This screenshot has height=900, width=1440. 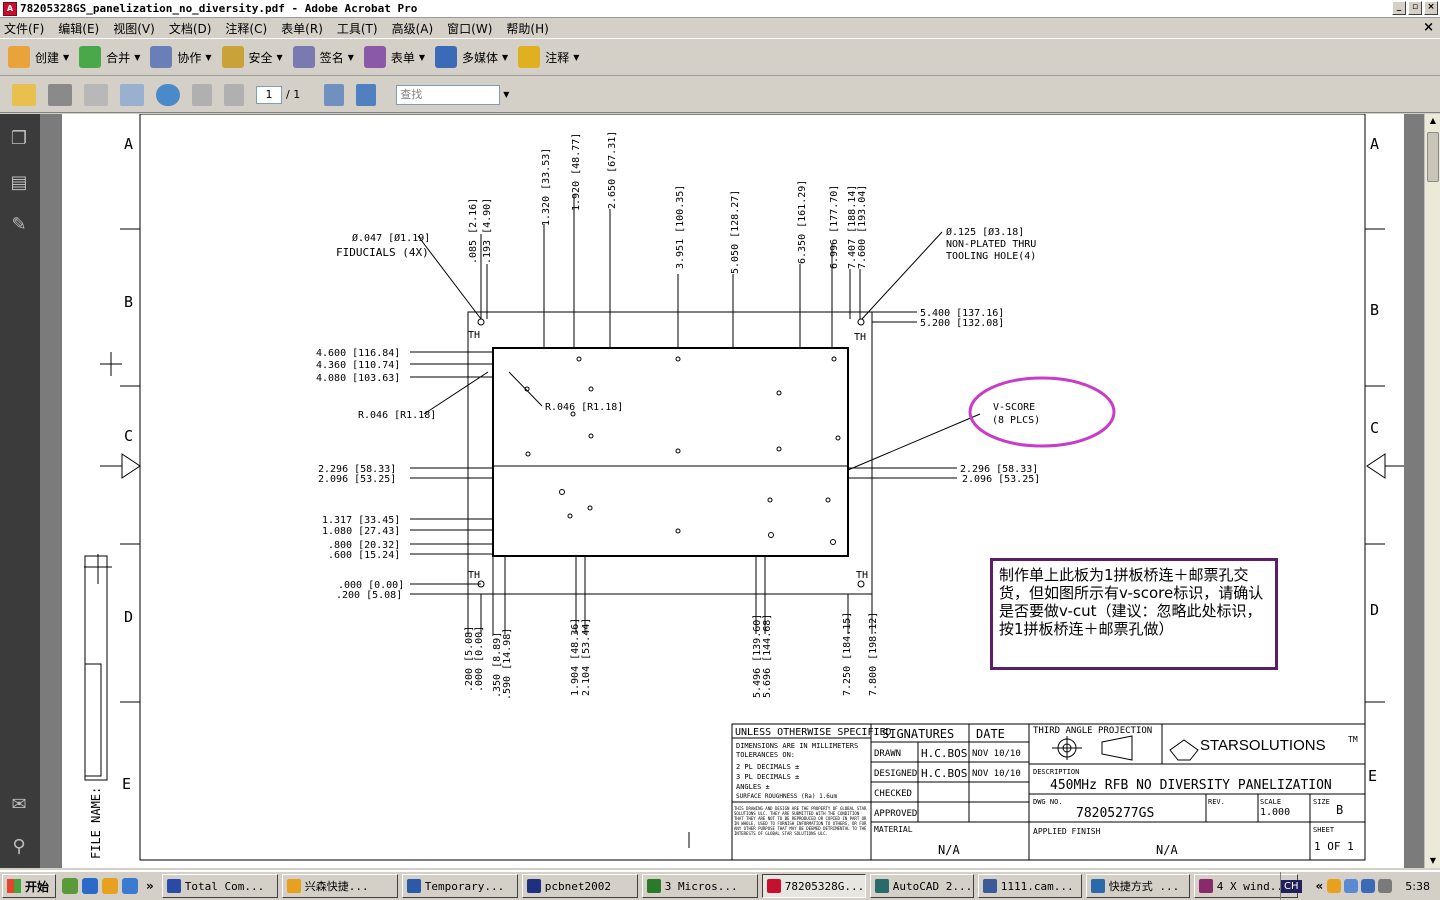 What do you see at coordinates (402, 57) in the screenshot?
I see `forms-label: 表单` at bounding box center [402, 57].